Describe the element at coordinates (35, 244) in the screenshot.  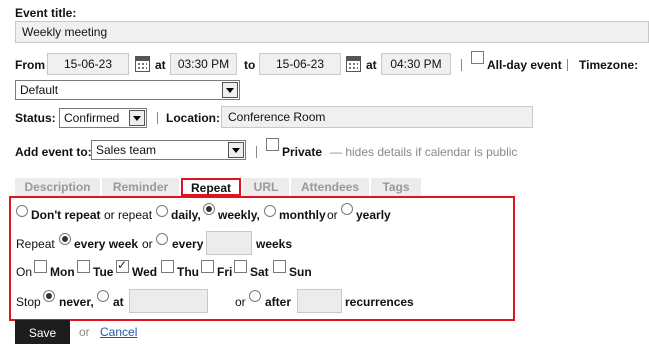
I see `repeat-label: Repeat` at that location.